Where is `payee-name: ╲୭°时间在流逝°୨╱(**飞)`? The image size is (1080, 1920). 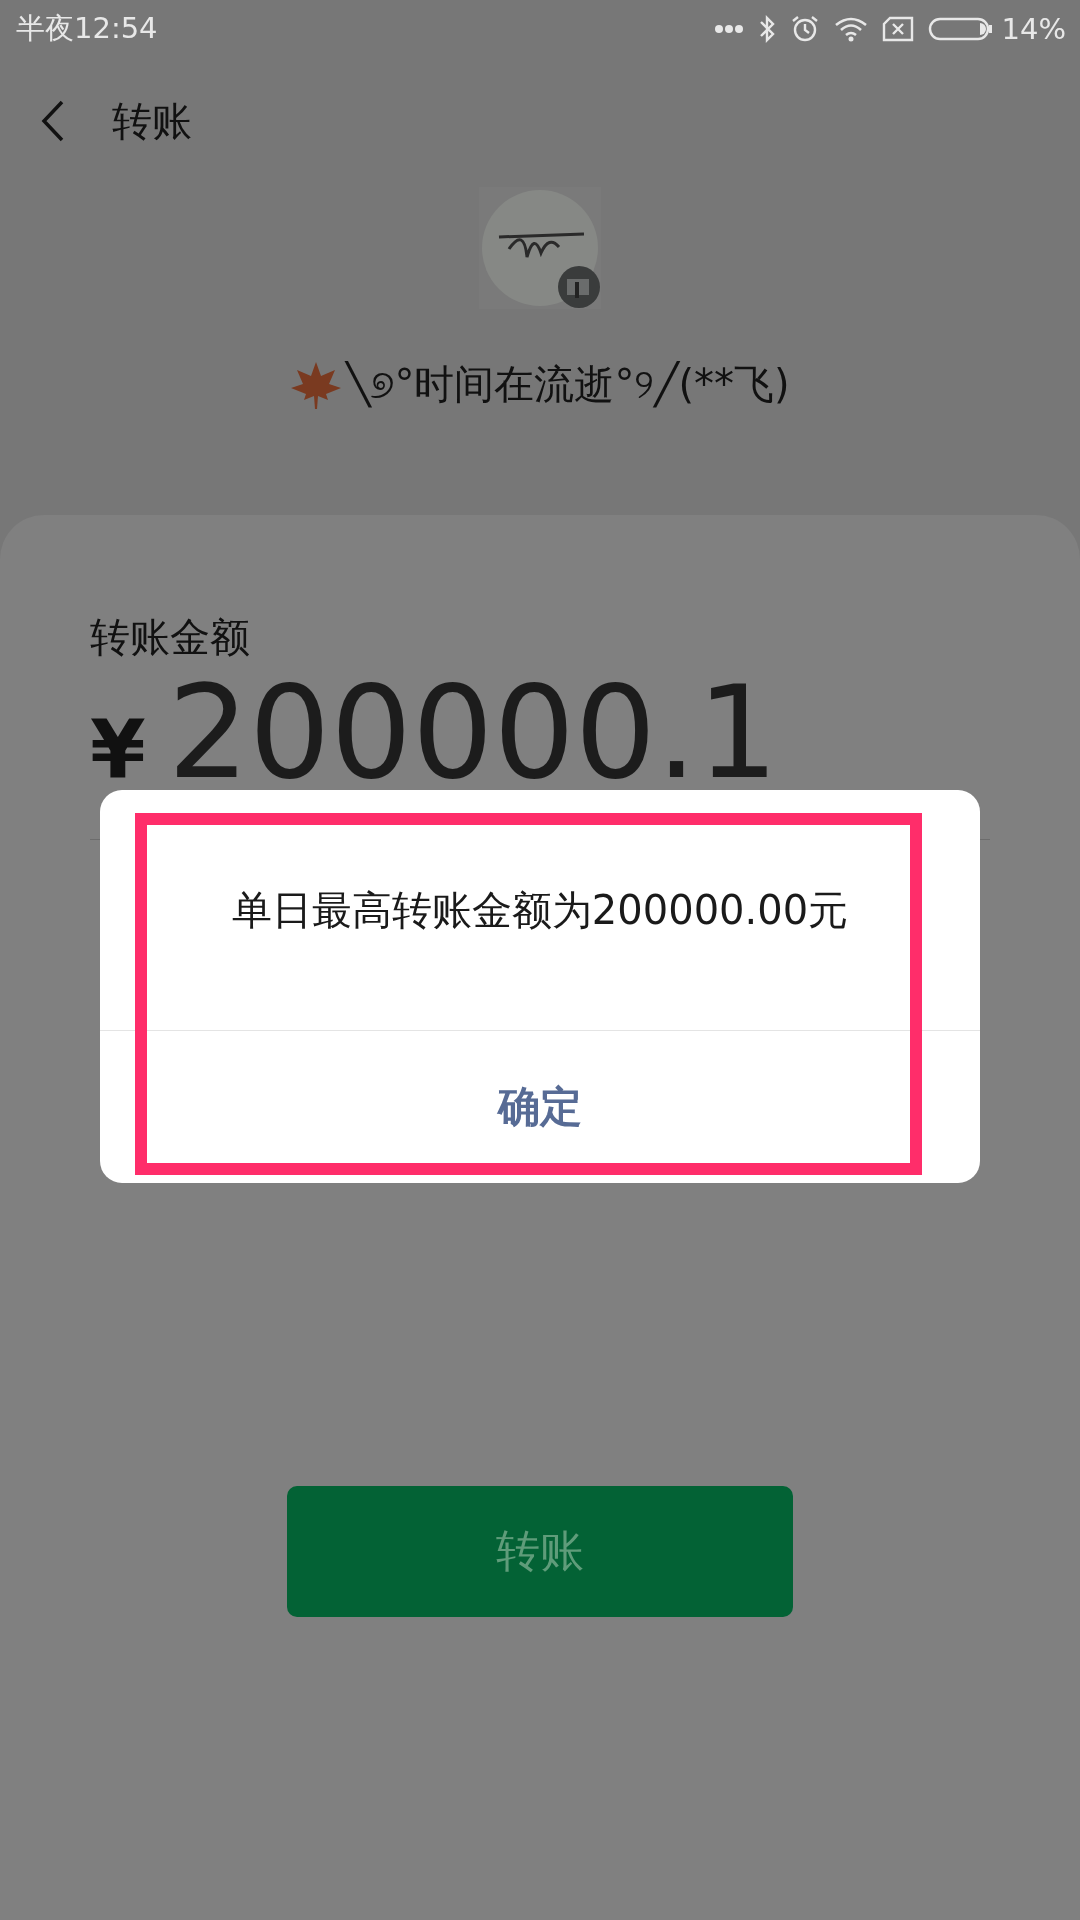 payee-name: ╲୭°时间在流逝°୨╱(**飞) is located at coordinates (568, 385).